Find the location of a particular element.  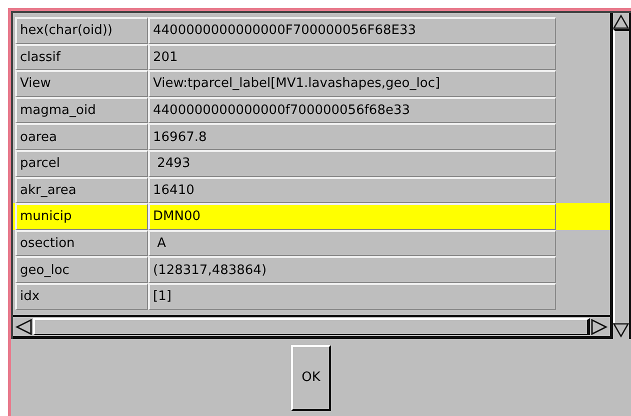

attribute-name: magma_oid is located at coordinates (81, 110).